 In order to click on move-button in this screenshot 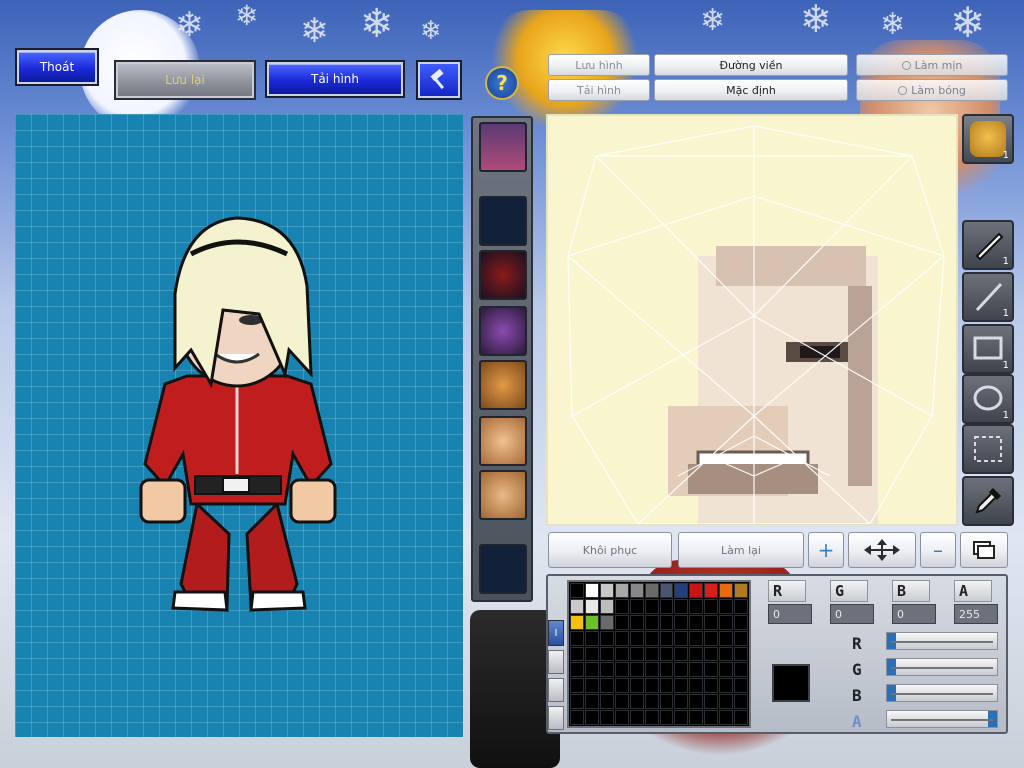, I will do `click(882, 550)`.